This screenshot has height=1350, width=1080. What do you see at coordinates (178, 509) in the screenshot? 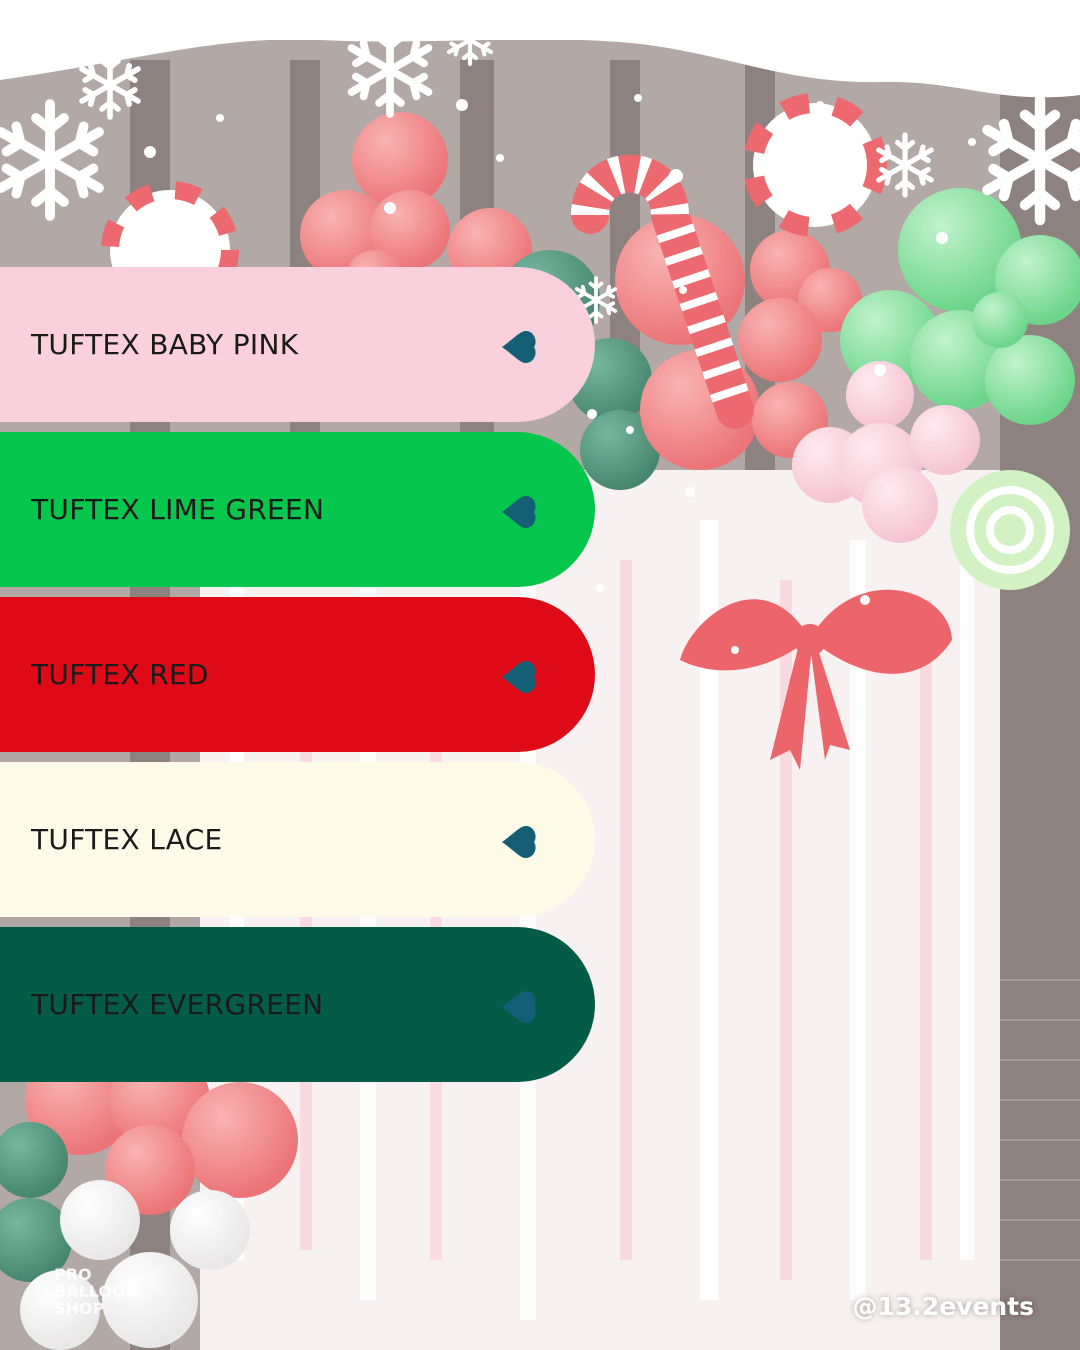
I see `swatch-label: TUFTEX LIME GREEN` at bounding box center [178, 509].